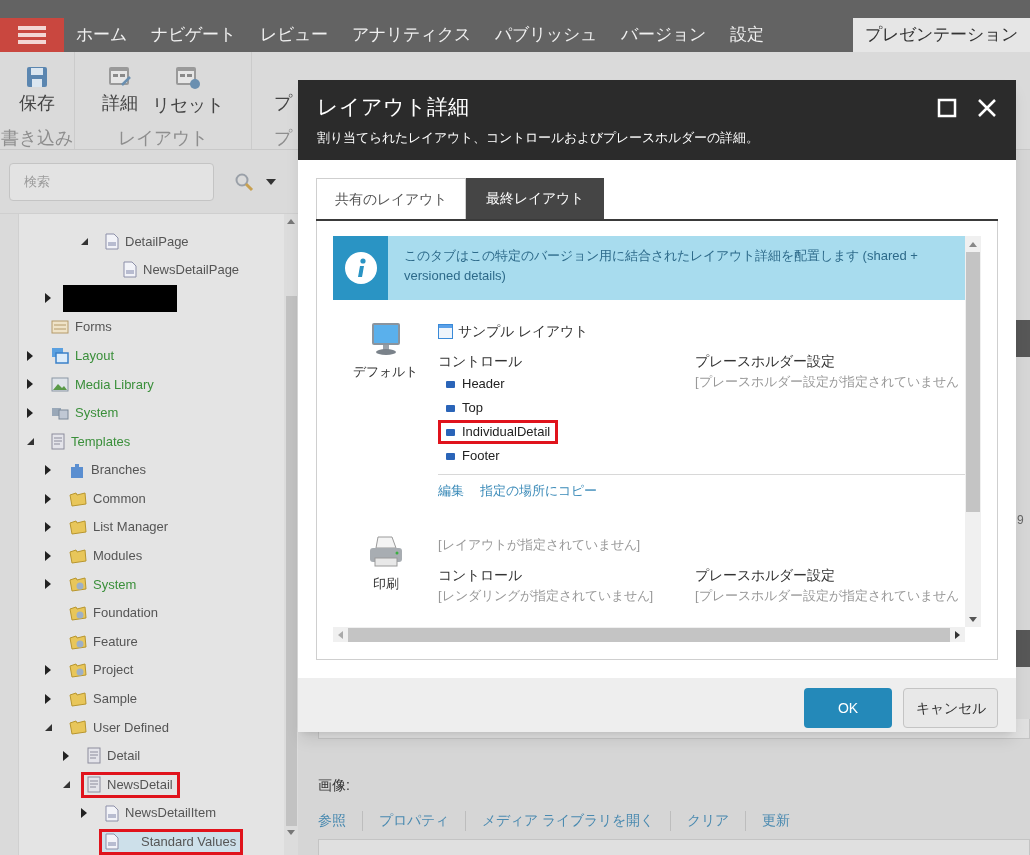  Describe the element at coordinates (546, 35) in the screenshot. I see `nav-tab: パブリッシュ` at that location.